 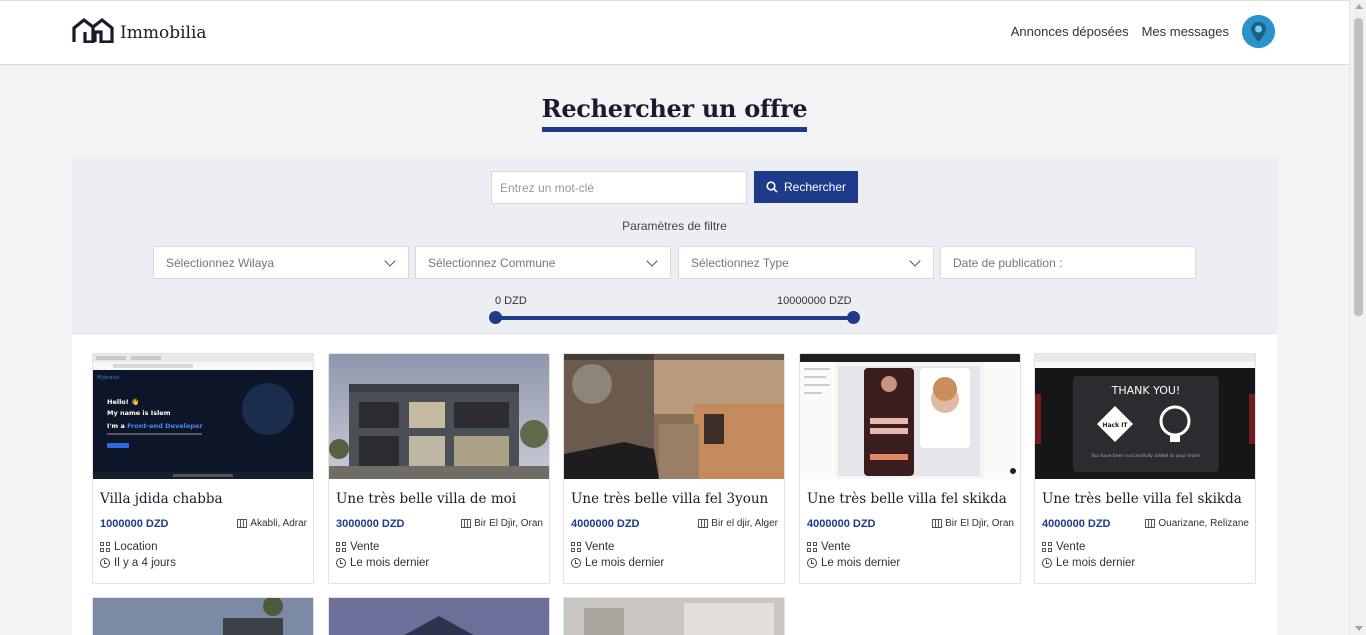 I want to click on listing-title: Villa jdida chabba, so click(x=205, y=499).